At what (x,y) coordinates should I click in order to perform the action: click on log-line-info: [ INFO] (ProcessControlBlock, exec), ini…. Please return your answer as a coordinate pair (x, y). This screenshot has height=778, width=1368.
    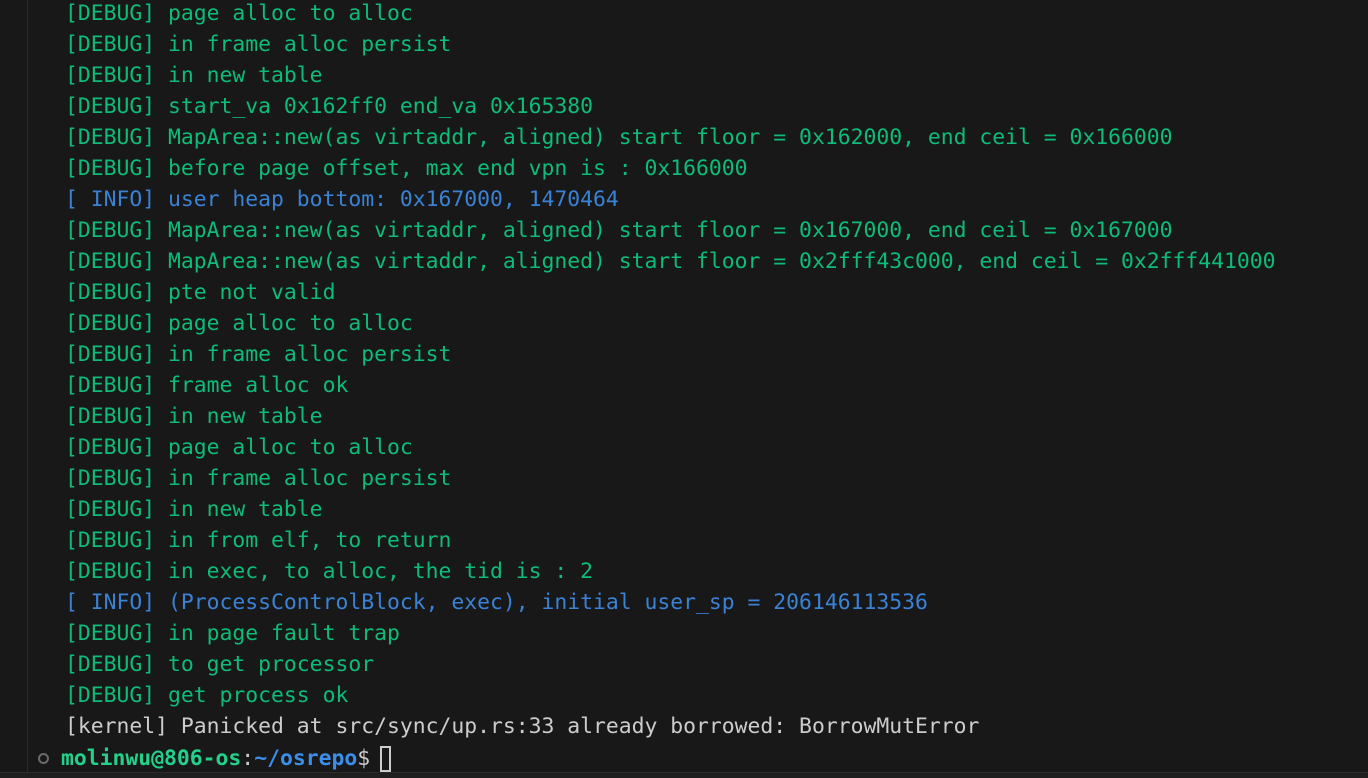
    Looking at the image, I should click on (496, 602).